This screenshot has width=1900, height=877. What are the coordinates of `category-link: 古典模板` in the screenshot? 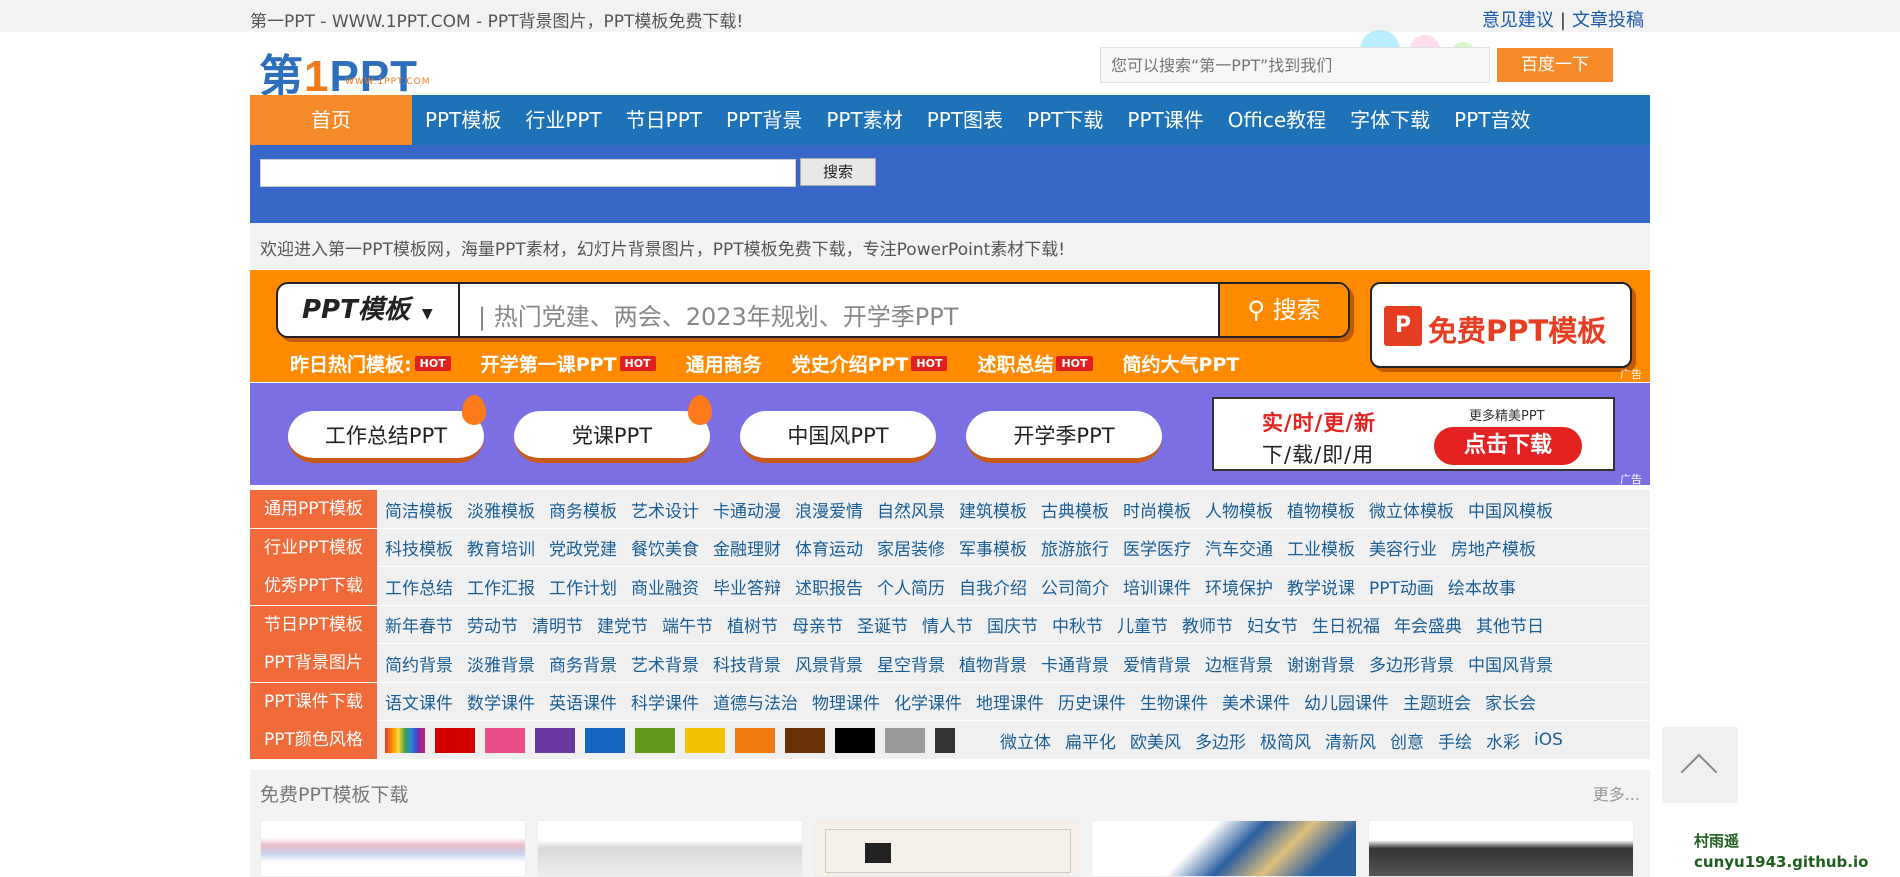 It's located at (1075, 509).